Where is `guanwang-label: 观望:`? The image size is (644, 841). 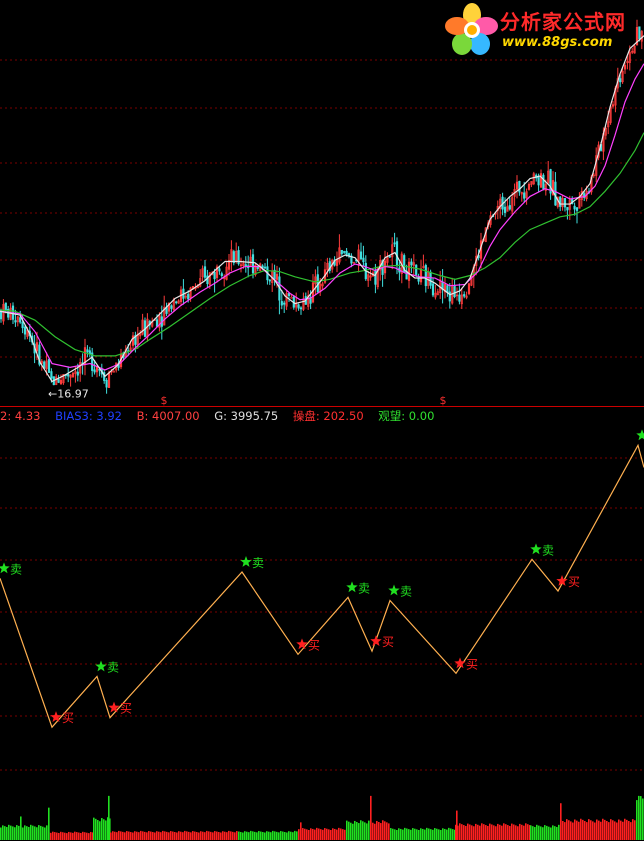 guanwang-label: 观望: is located at coordinates (392, 416).